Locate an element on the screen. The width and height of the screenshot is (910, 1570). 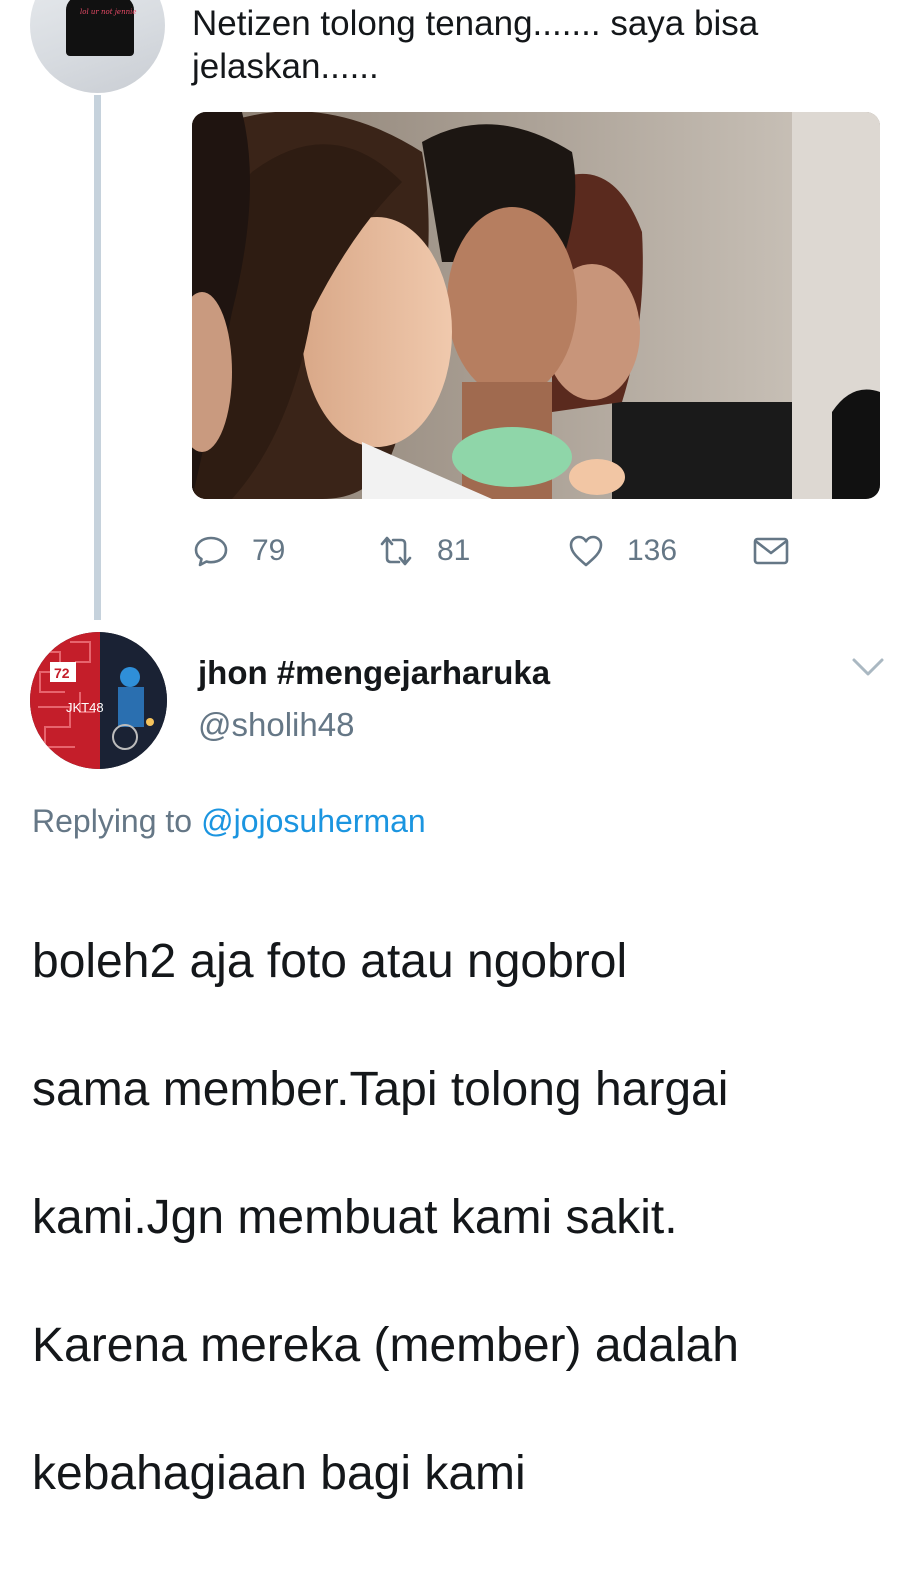
avatar: 72 JKT48 is located at coordinates (98, 700).